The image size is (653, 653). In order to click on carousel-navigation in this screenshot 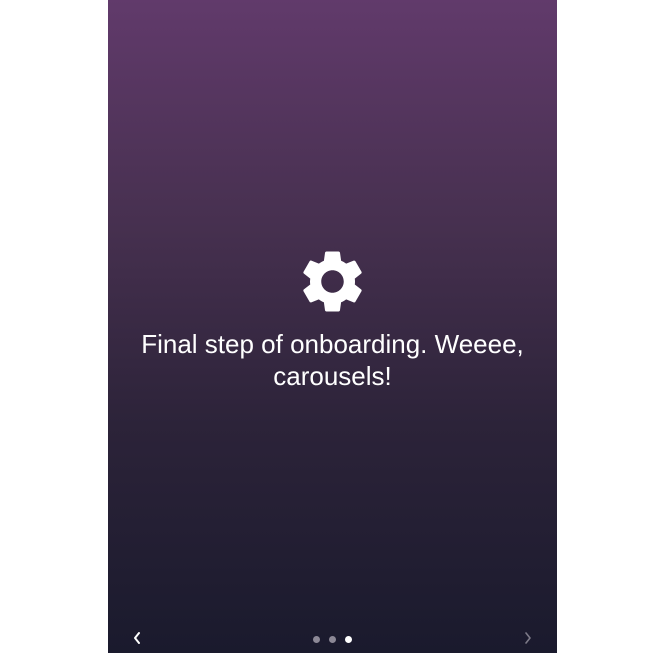, I will do `click(332, 638)`.